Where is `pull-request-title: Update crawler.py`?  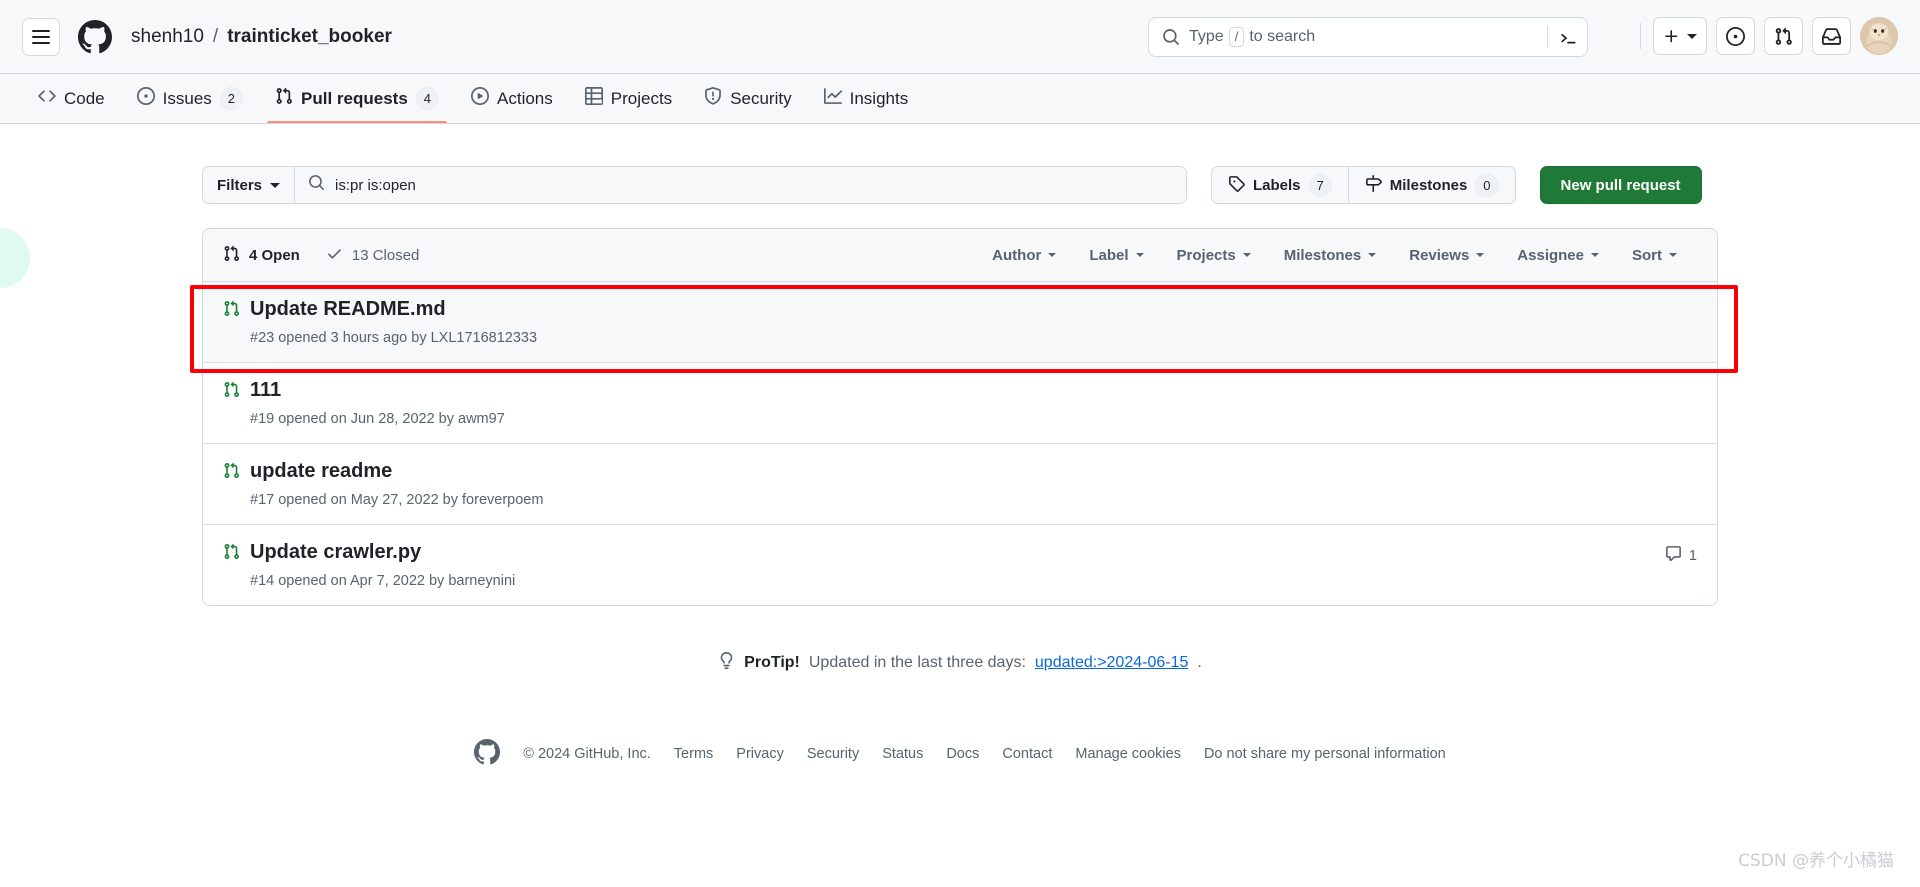
pull-request-title: Update crawler.py is located at coordinates (950, 552).